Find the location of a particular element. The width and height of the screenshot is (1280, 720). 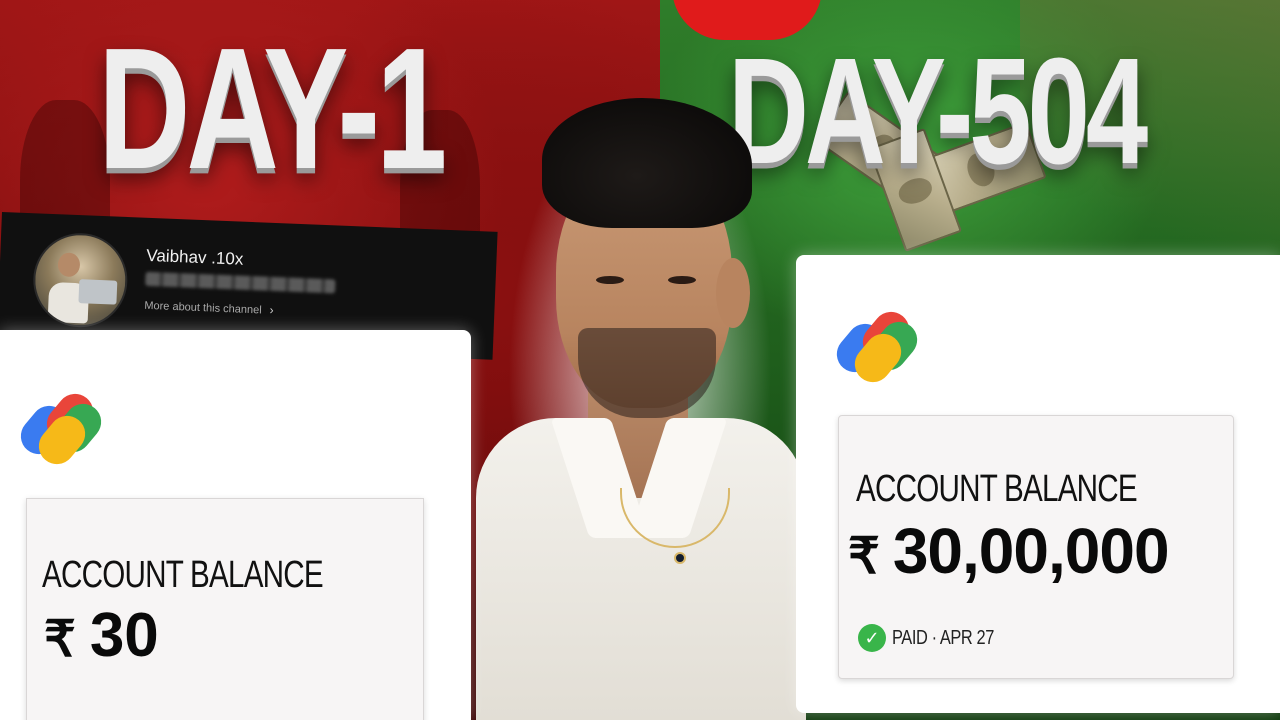

right-amount-value: 30,00,000 is located at coordinates (1031, 551).